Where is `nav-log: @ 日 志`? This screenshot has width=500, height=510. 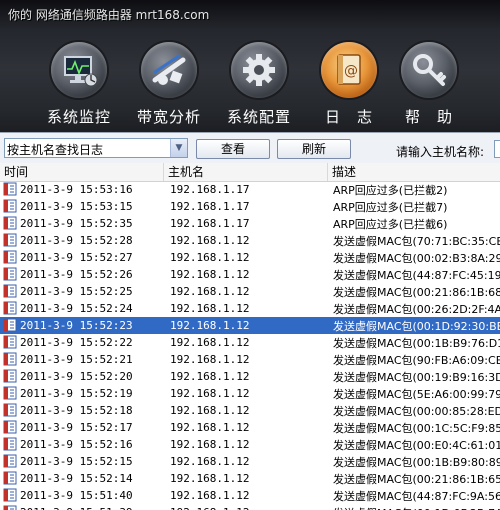 nav-log: @ 日 志 is located at coordinates (349, 85).